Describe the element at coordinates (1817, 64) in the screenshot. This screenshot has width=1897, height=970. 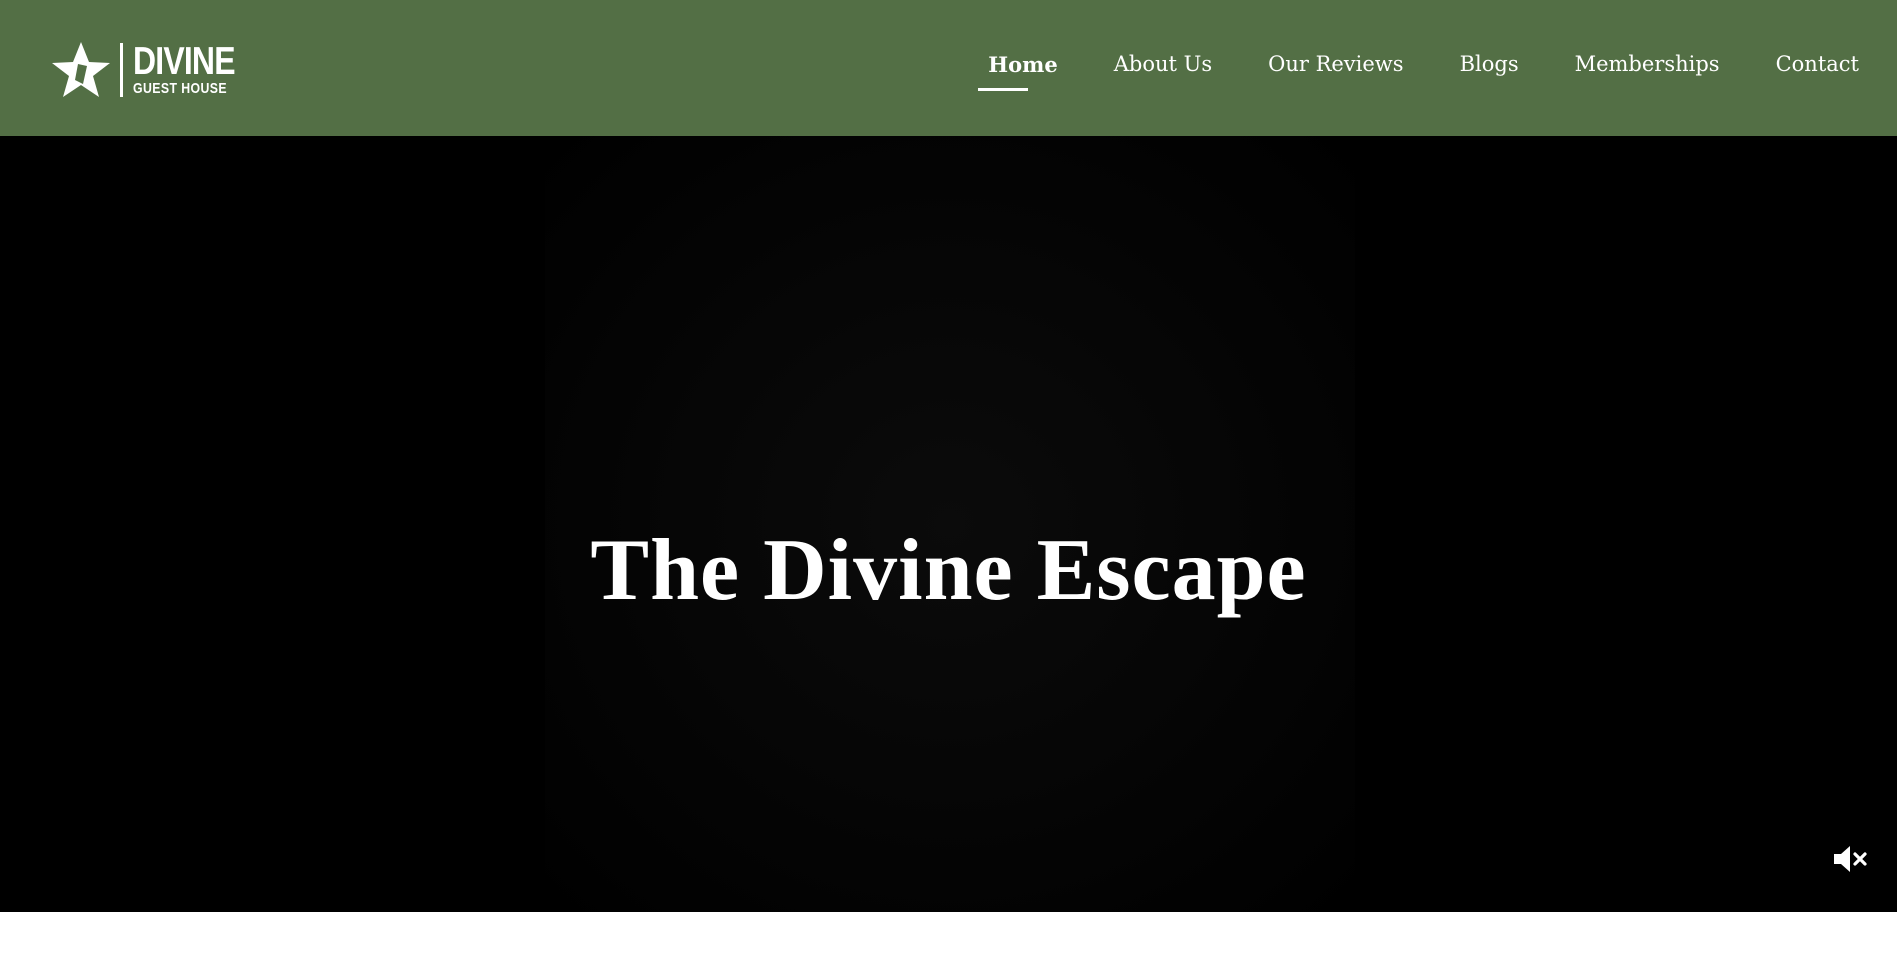
I see `nav-item-contact: Contact` at that location.